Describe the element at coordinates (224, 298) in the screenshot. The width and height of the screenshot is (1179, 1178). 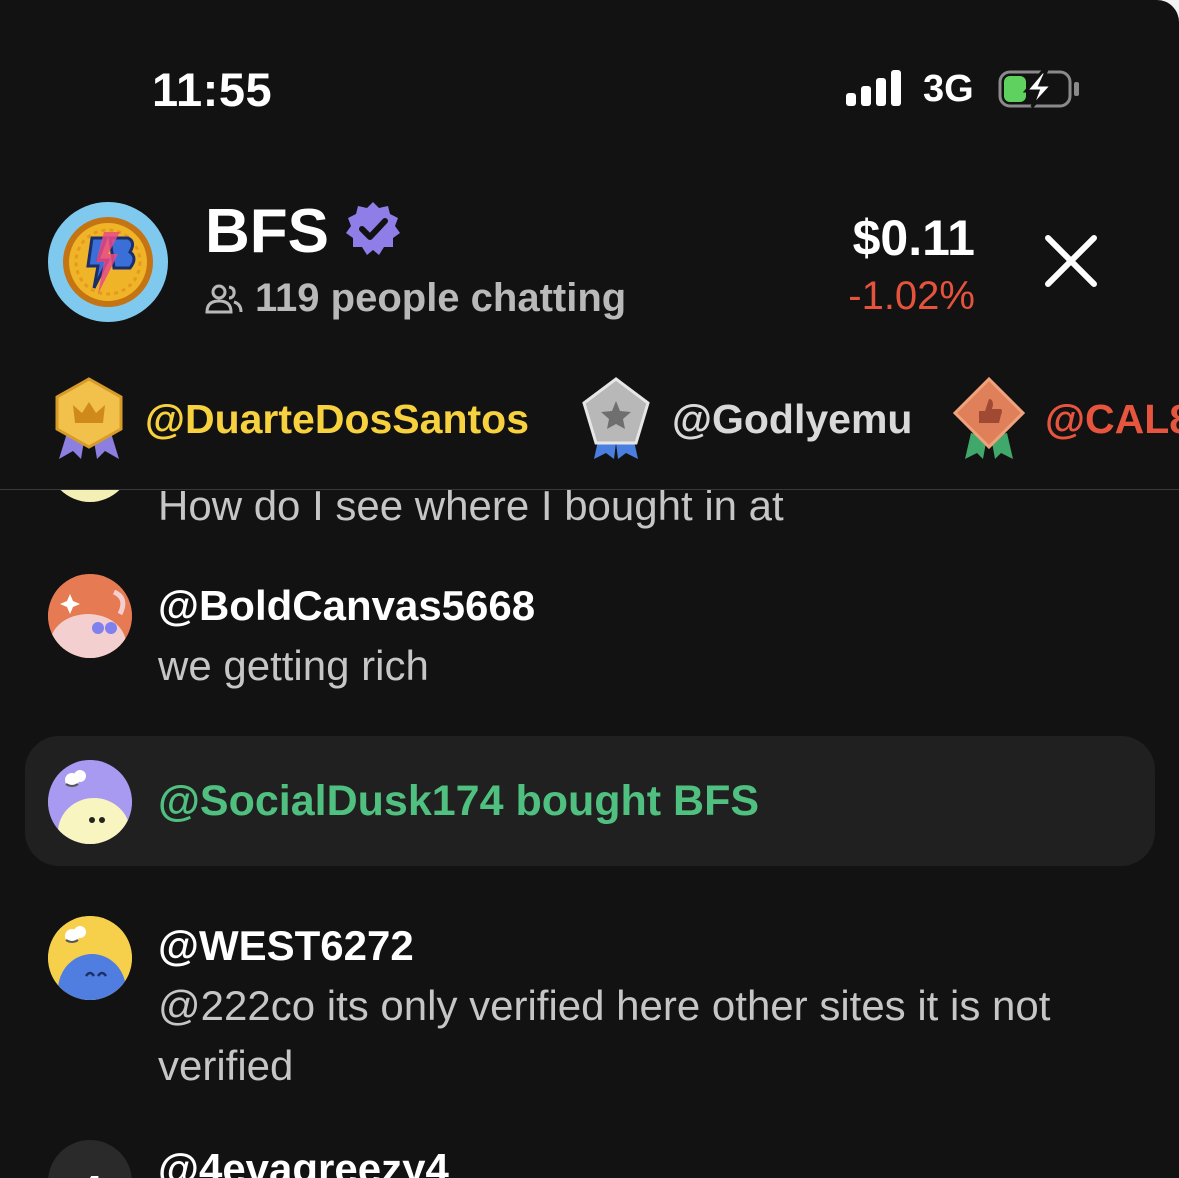
I see `people-icon` at that location.